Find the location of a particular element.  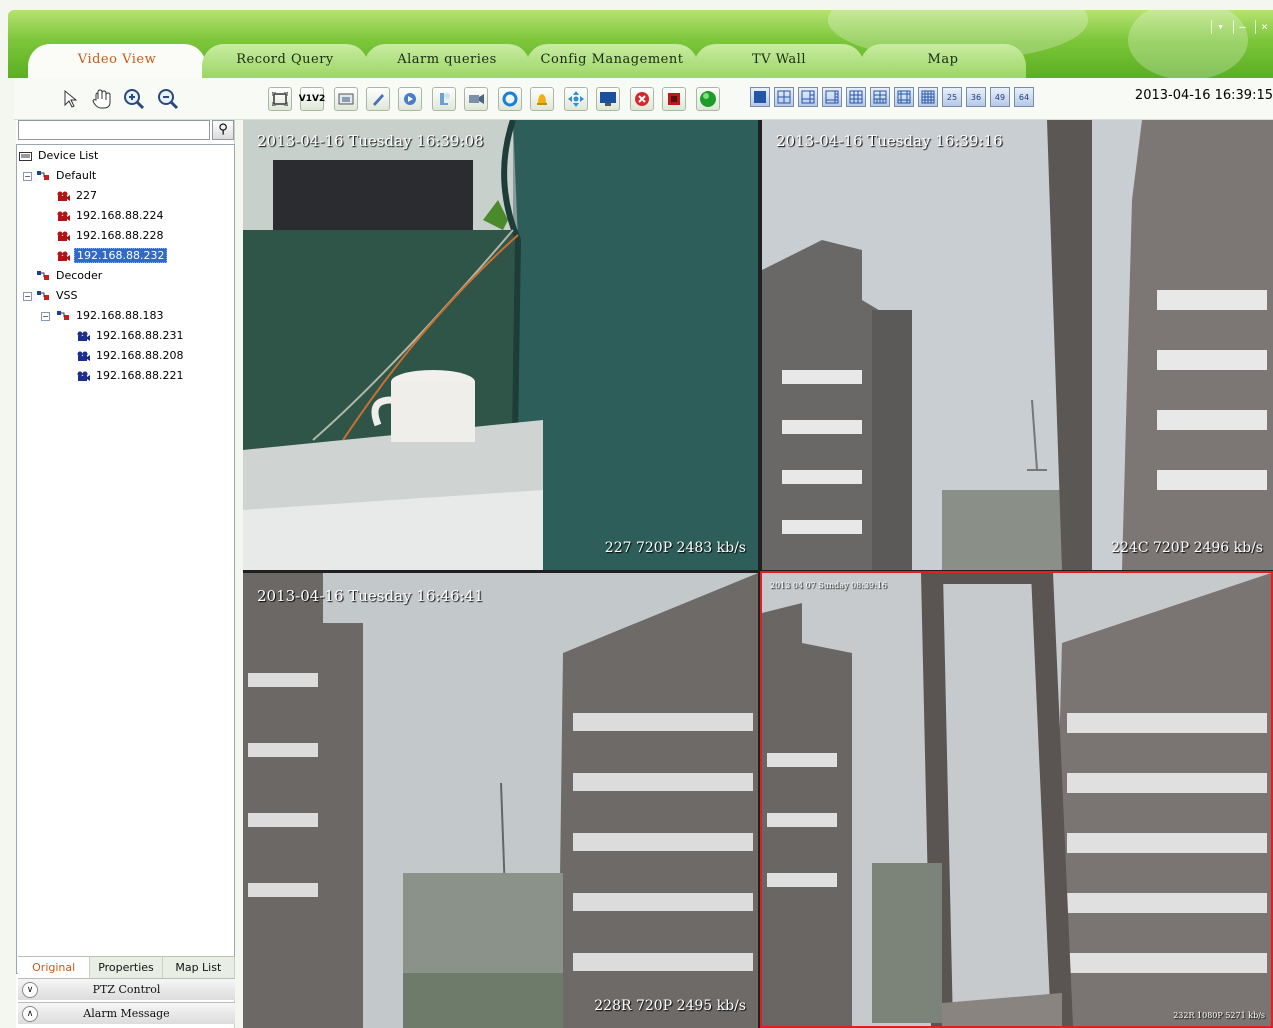

layout-10-button is located at coordinates (880, 97).